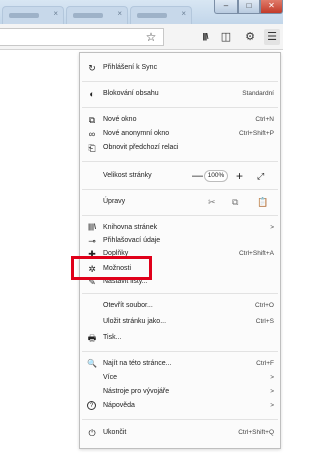 The height and width of the screenshot is (453, 320). Describe the element at coordinates (197, 176) in the screenshot. I see `zoom-out-button: —` at that location.